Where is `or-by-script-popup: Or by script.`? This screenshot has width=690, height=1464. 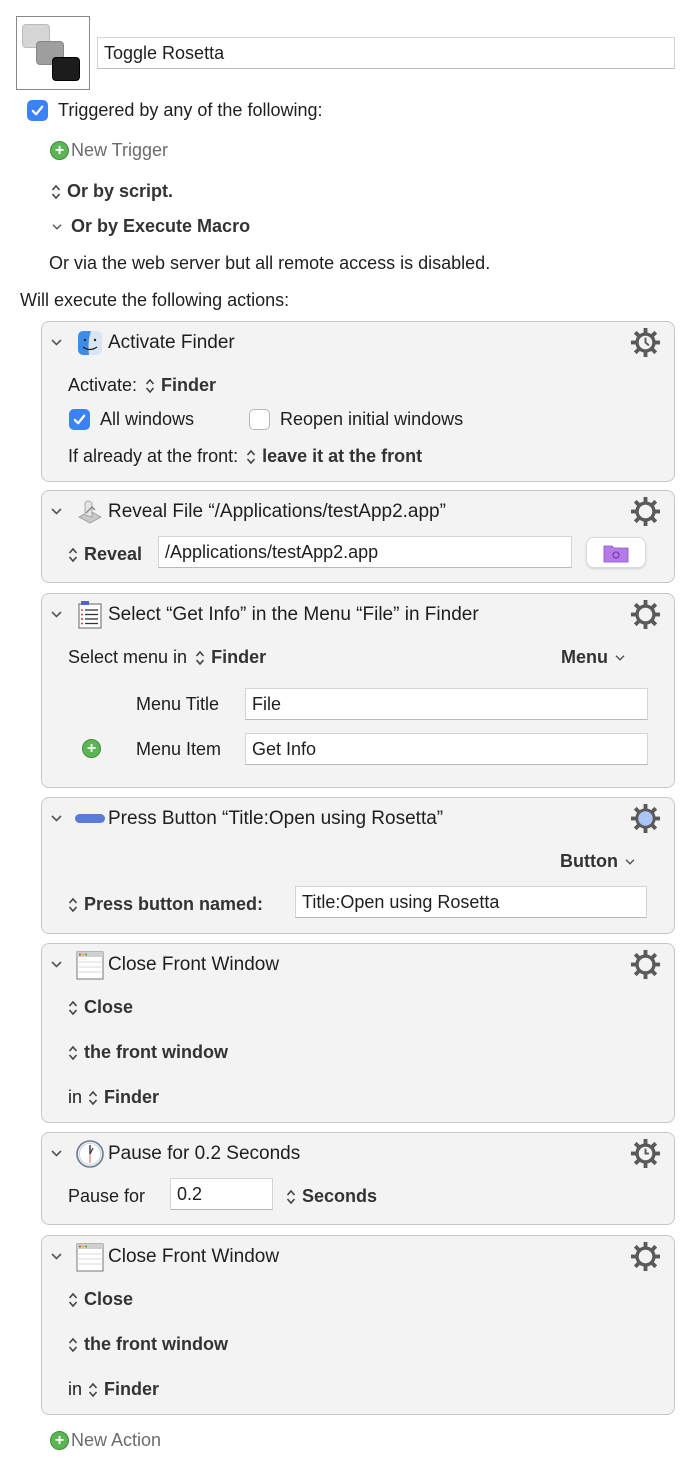
or-by-script-popup: Or by script. is located at coordinates (112, 191).